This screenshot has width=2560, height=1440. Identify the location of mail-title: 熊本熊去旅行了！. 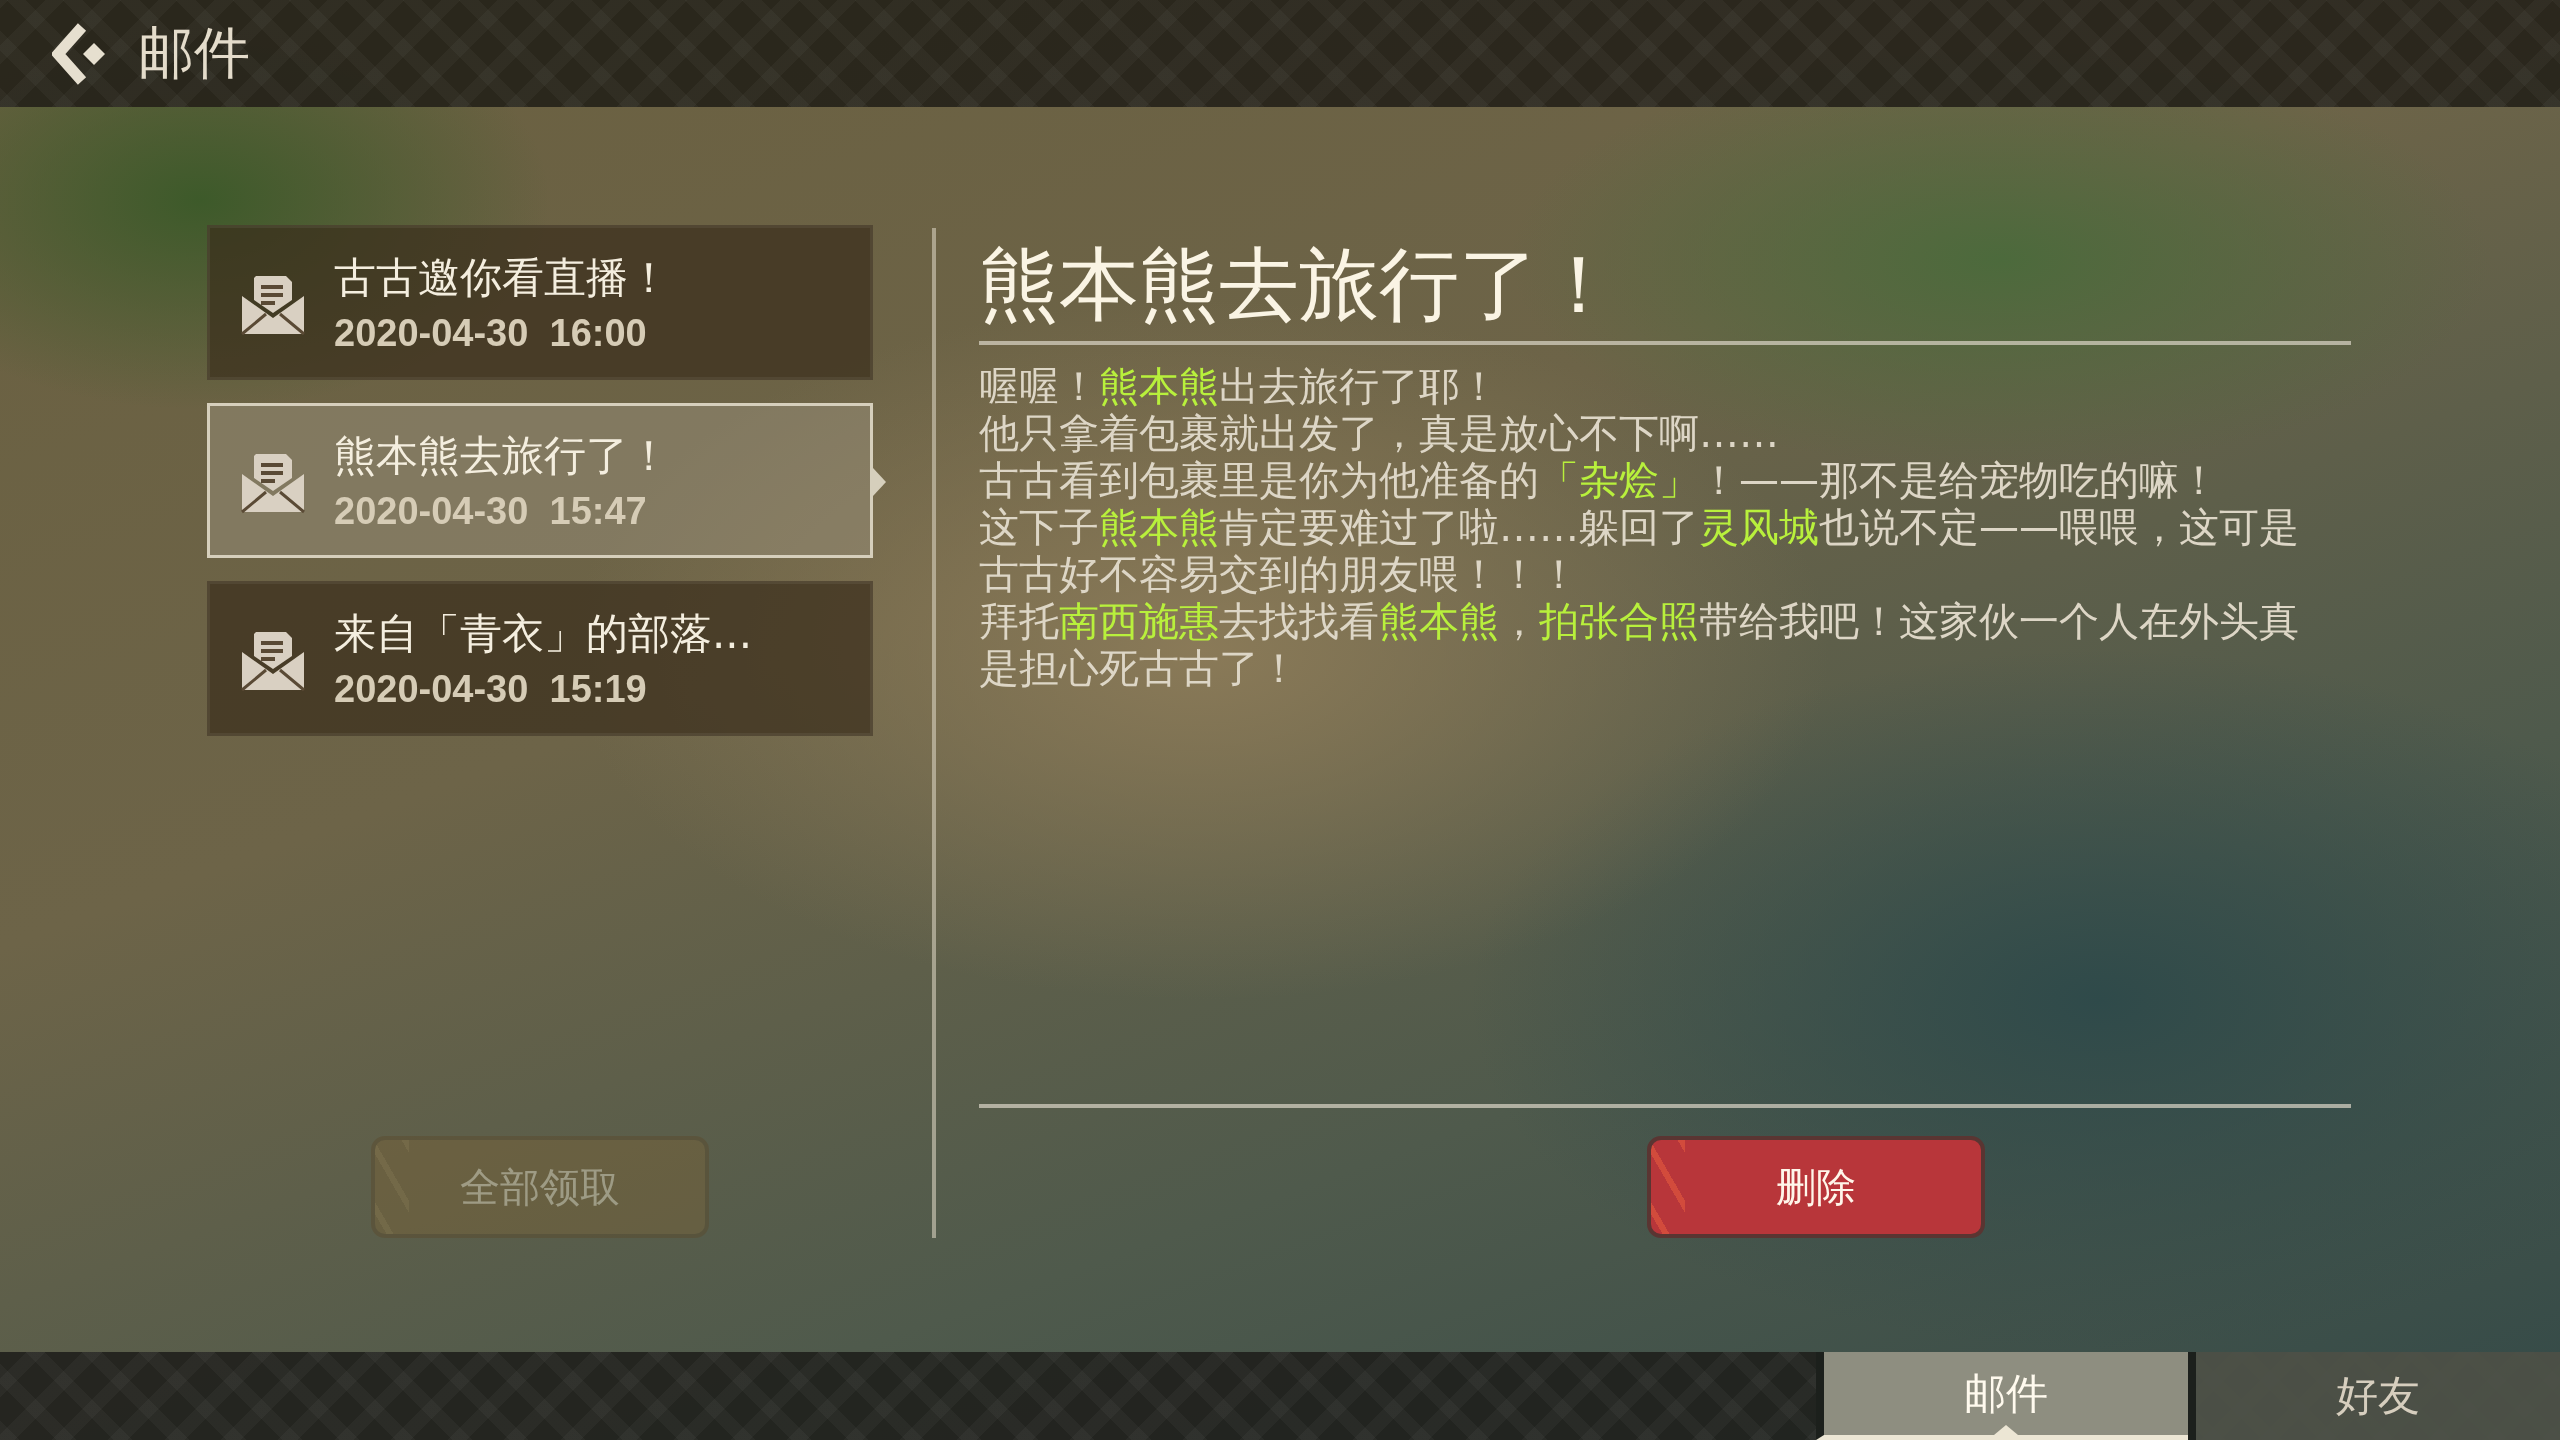
(1299, 285).